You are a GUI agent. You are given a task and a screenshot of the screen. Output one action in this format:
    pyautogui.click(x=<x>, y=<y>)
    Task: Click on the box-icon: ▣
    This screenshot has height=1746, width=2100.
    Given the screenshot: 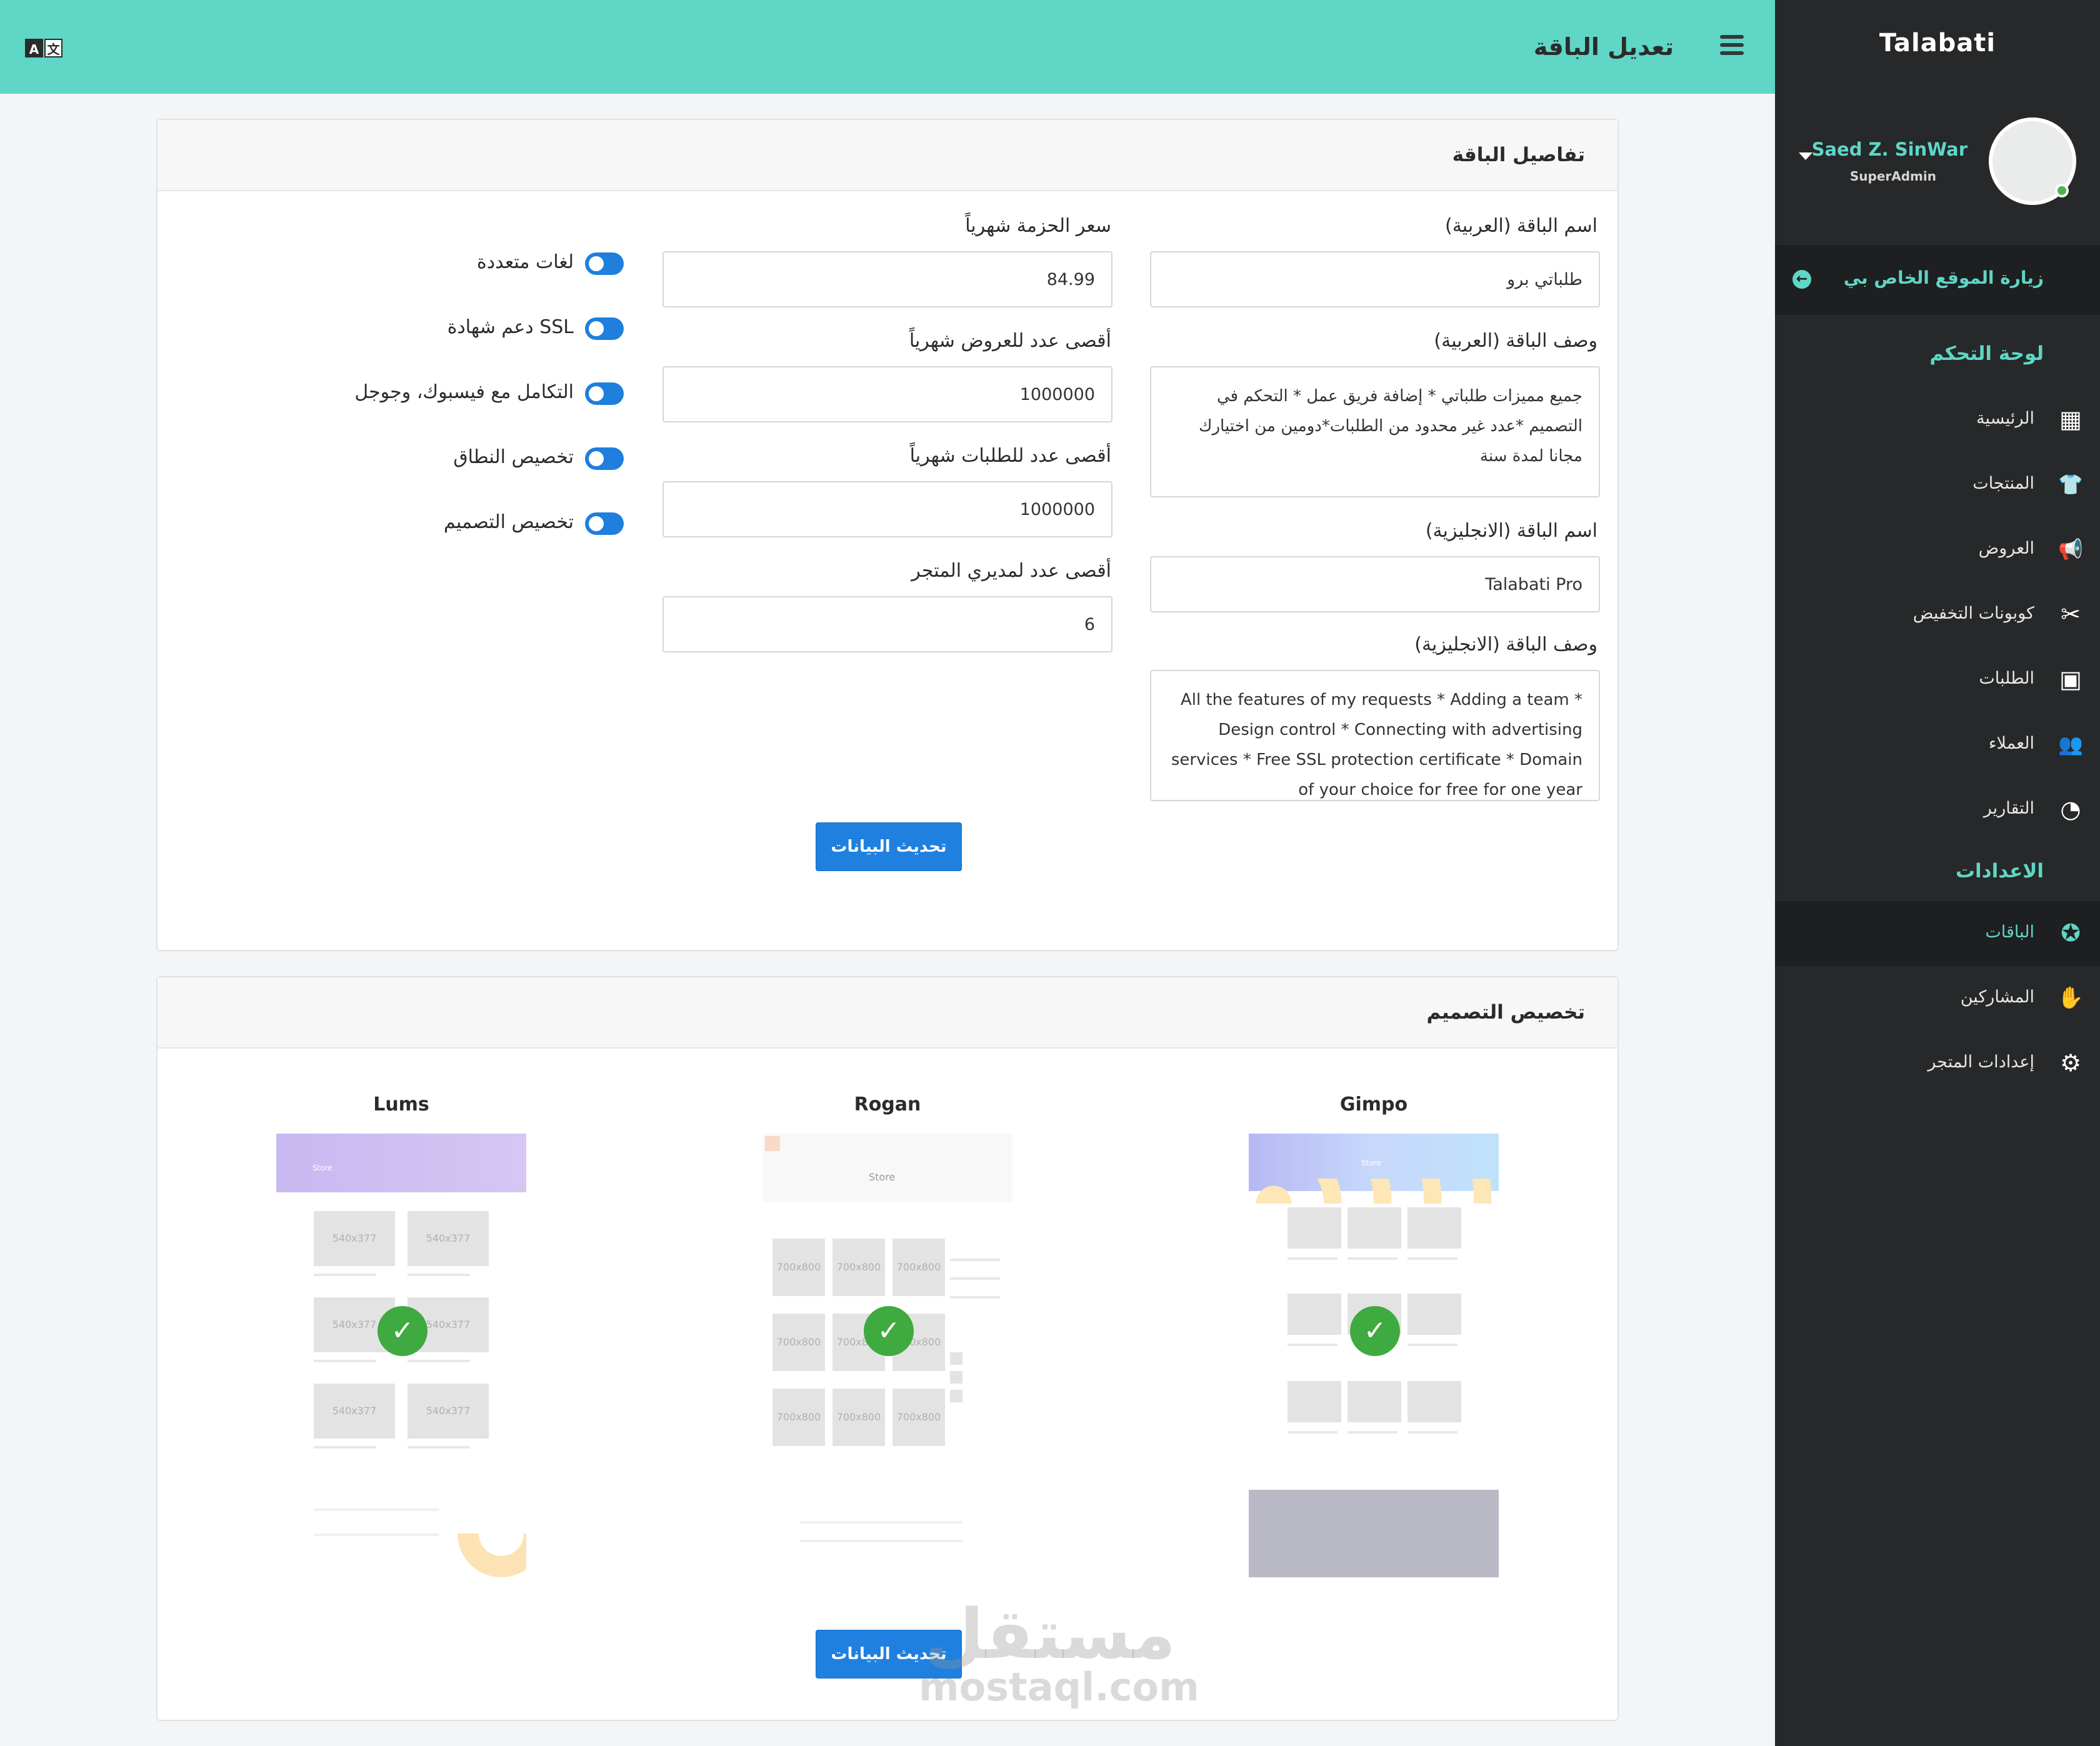 What is the action you would take?
    pyautogui.click(x=2070, y=679)
    